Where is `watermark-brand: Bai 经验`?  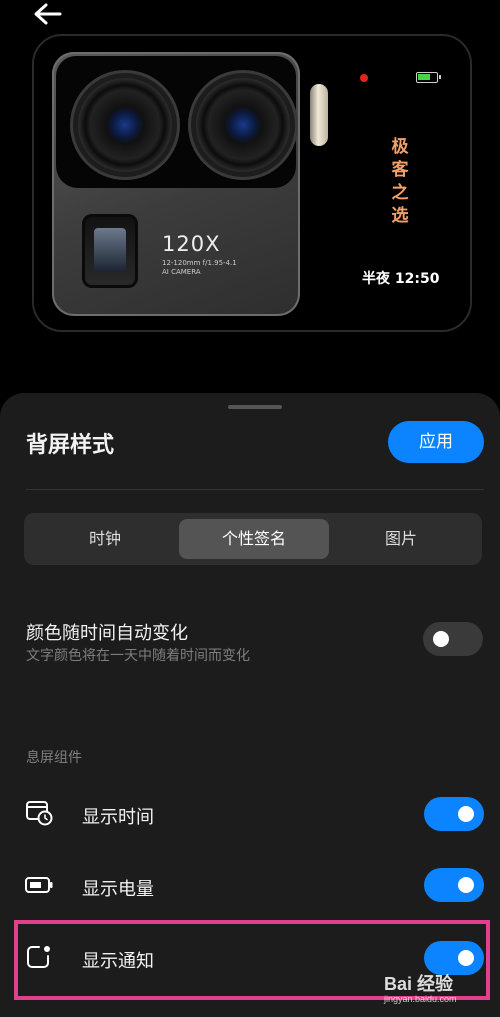
watermark-brand: Bai 经验 is located at coordinates (419, 984).